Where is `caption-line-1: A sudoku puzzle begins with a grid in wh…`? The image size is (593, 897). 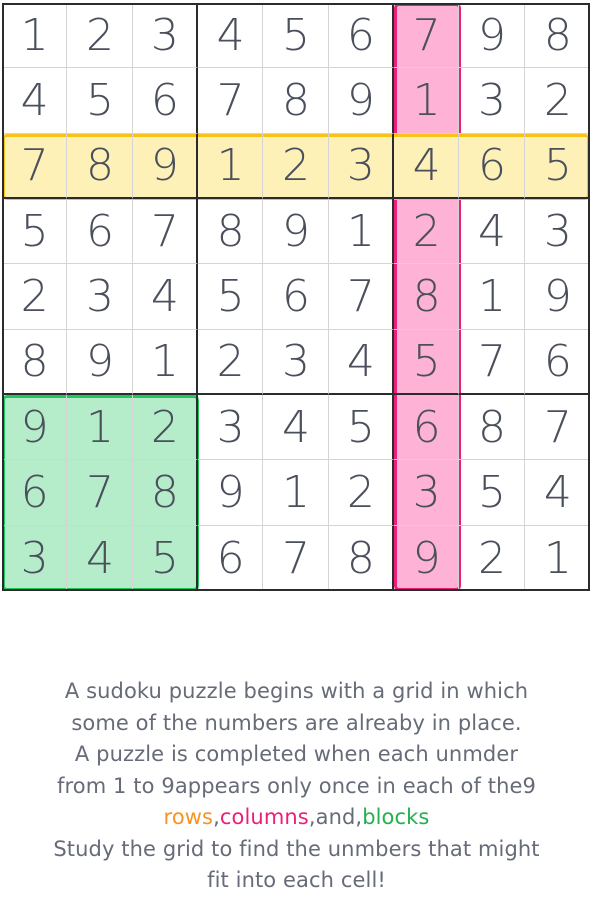 caption-line-1: A sudoku puzzle begins with a grid in wh… is located at coordinates (296, 691).